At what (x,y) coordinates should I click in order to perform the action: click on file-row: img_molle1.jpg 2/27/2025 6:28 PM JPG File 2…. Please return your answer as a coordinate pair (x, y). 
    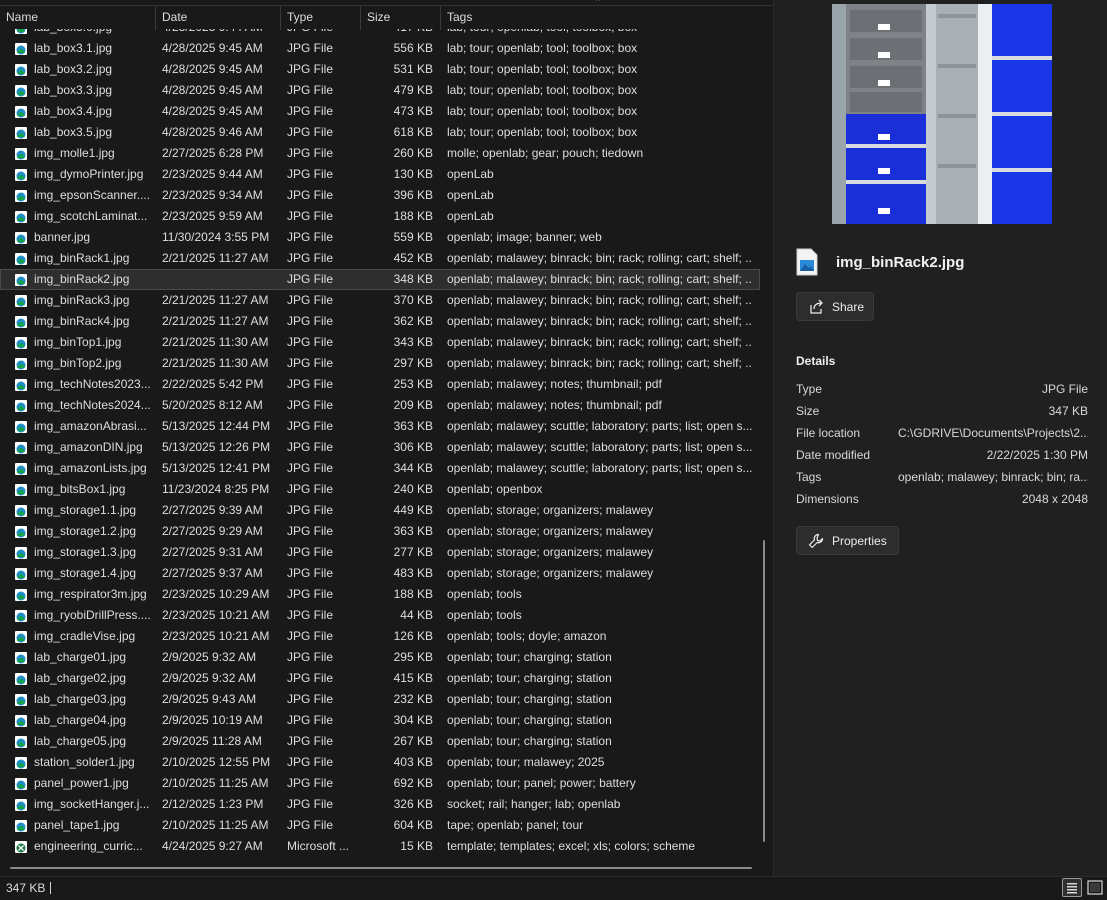
    Looking at the image, I should click on (380, 153).